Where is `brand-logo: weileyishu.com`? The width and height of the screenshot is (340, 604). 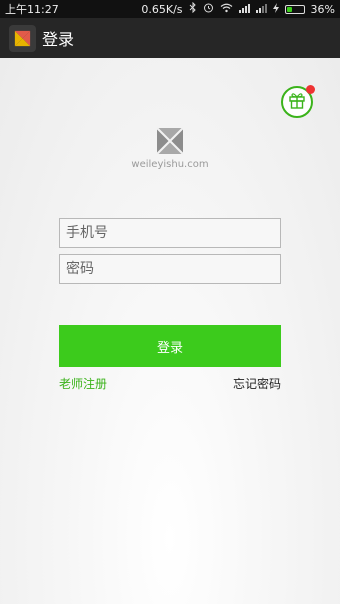
brand-logo: weileyishu.com is located at coordinates (170, 148).